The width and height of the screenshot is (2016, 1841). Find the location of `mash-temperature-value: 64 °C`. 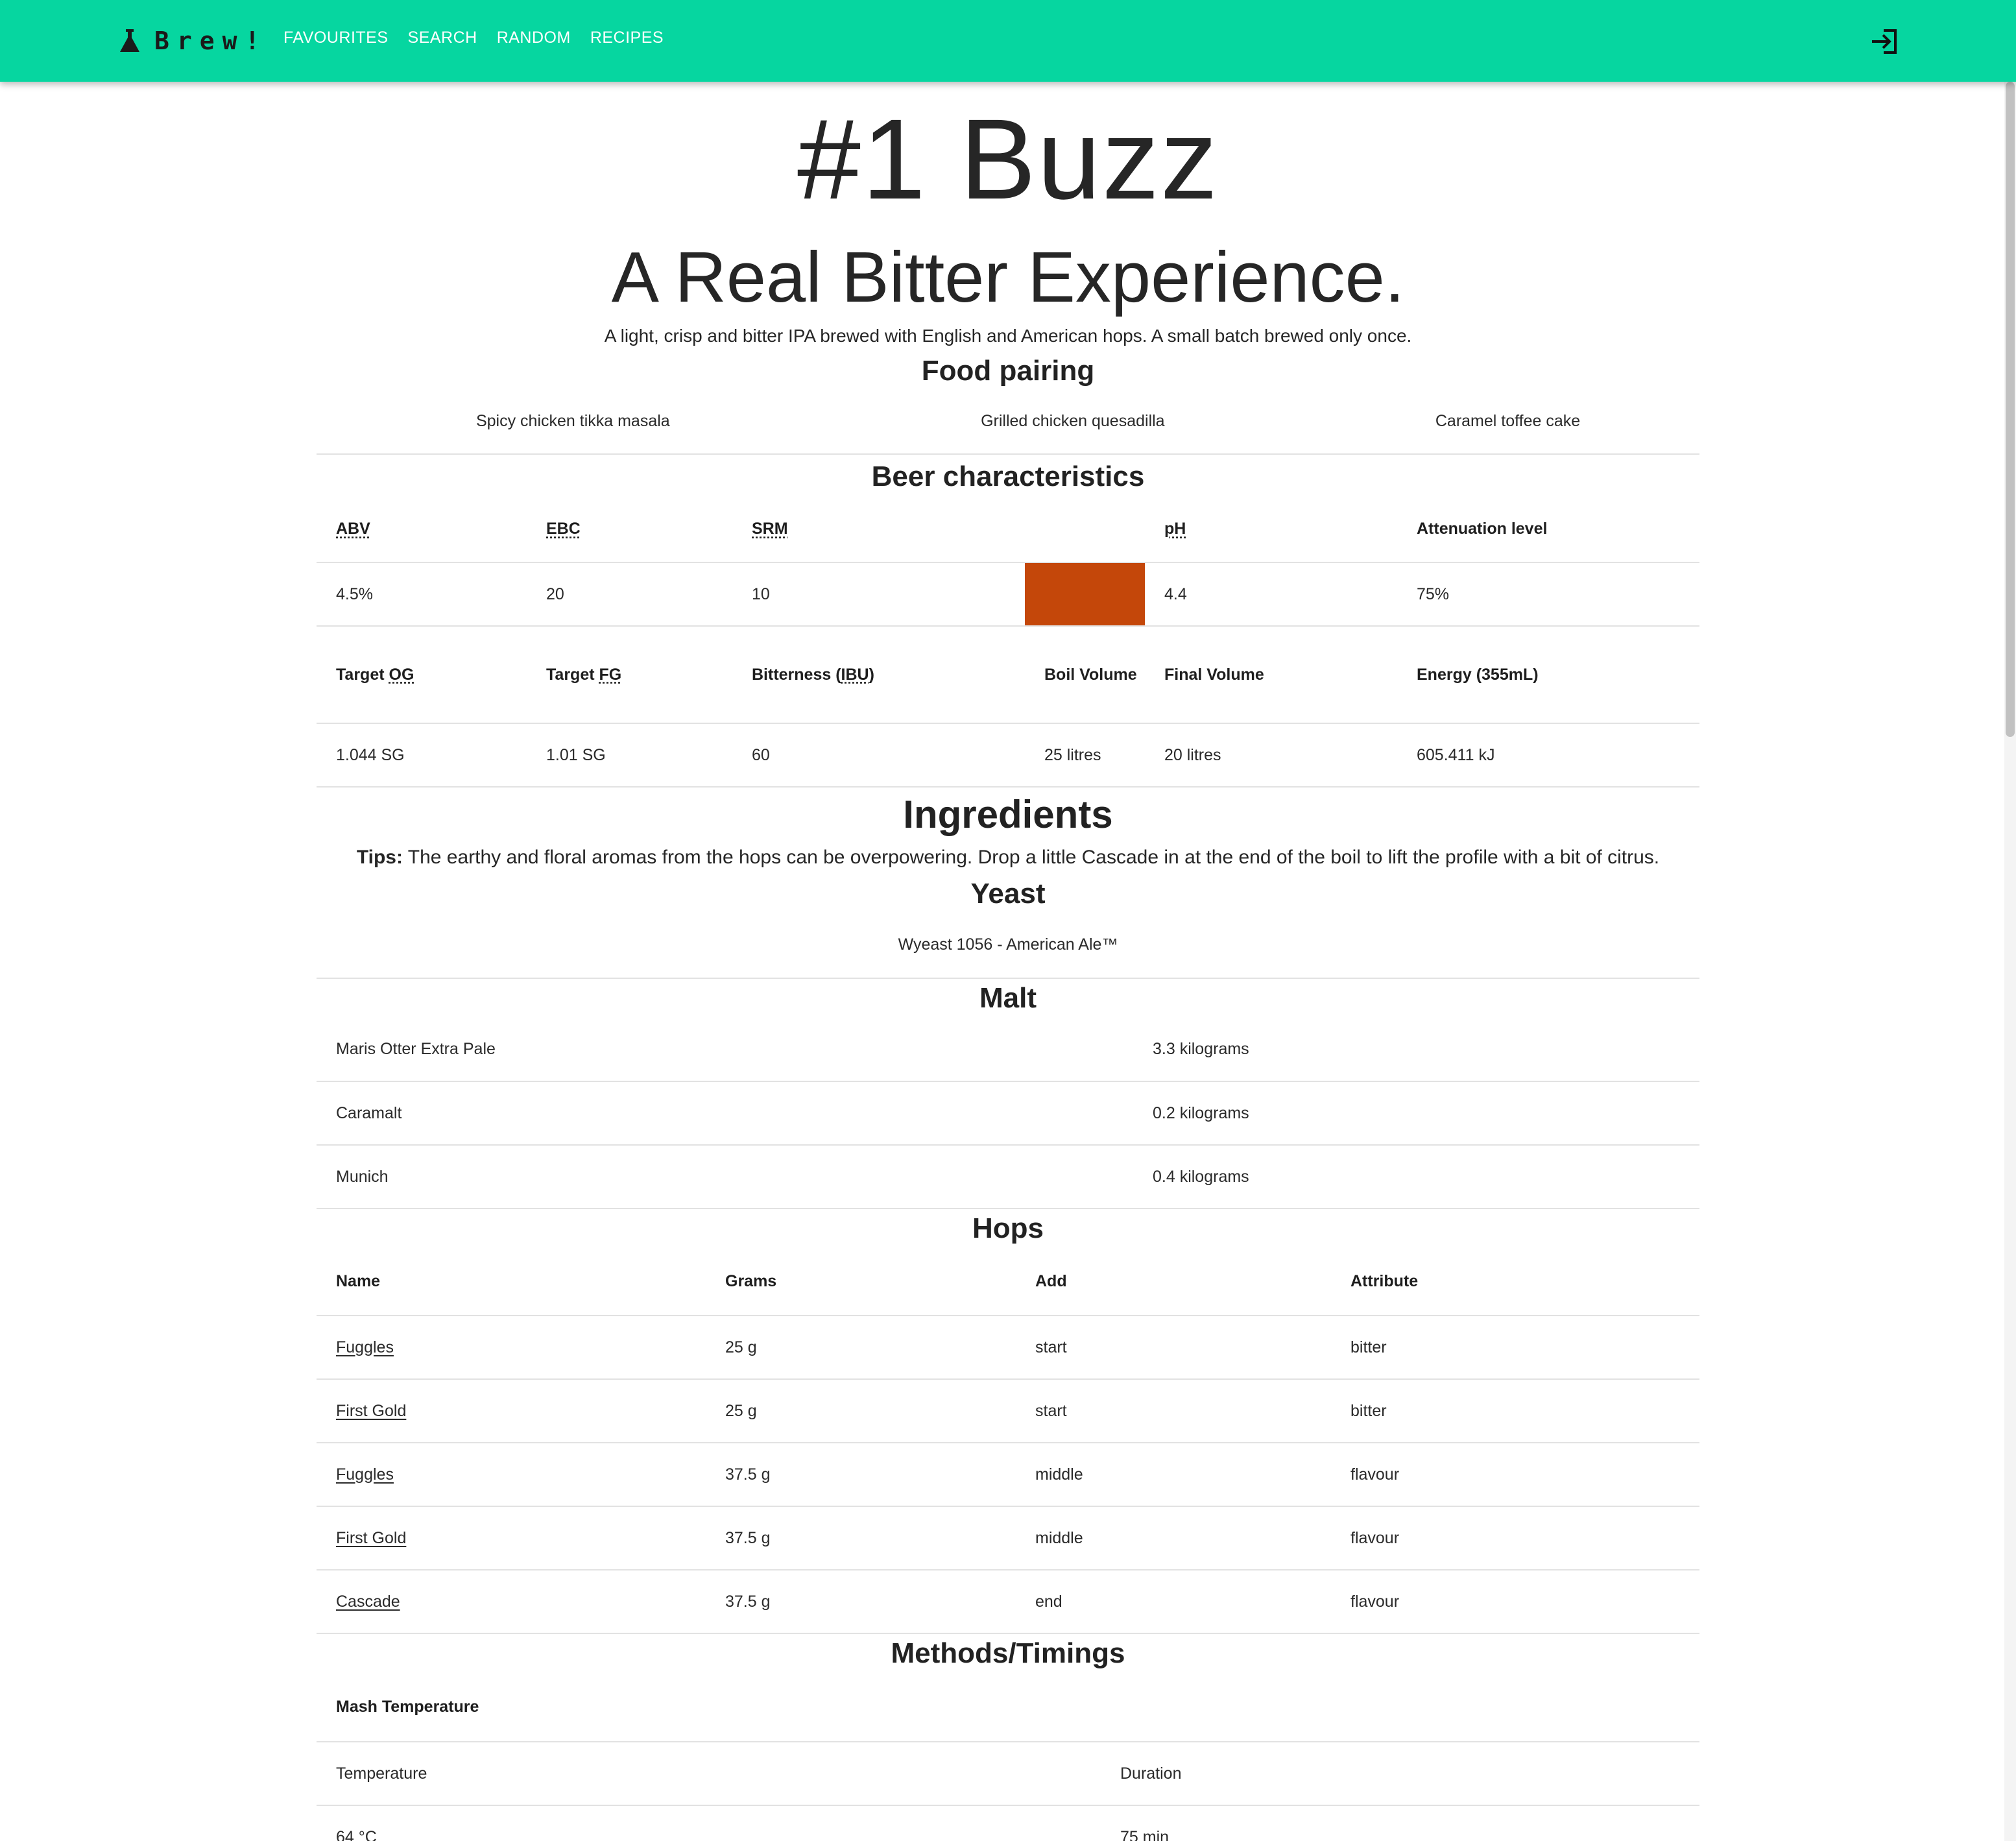

mash-temperature-value: 64 °C is located at coordinates (357, 1834).